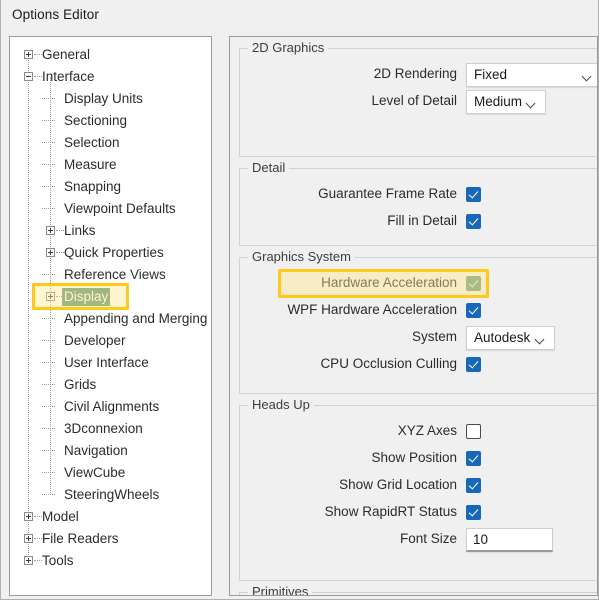 This screenshot has height=600, width=599. I want to click on checkbox-show-rapidrt-status, so click(473, 512).